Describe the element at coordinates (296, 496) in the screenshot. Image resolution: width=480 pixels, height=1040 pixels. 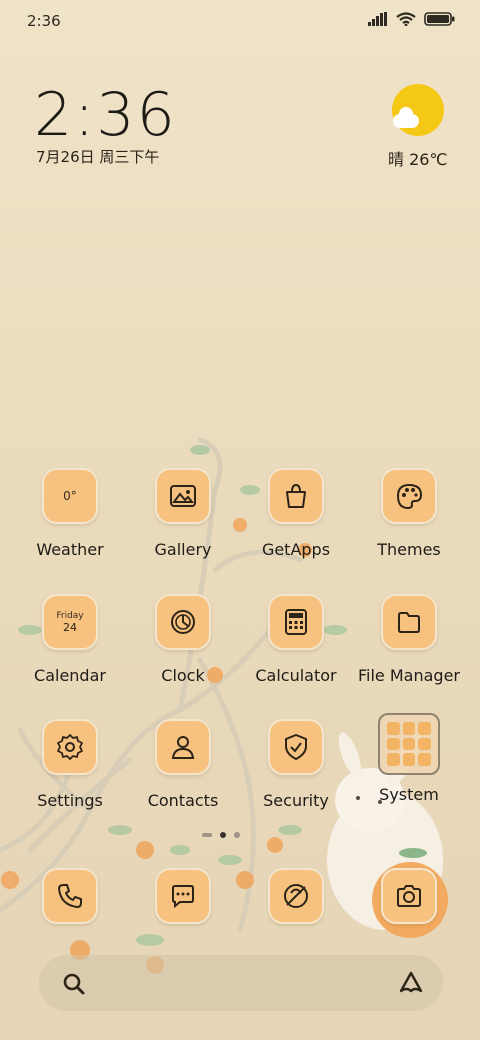
I see `shopping-bag-icon` at that location.